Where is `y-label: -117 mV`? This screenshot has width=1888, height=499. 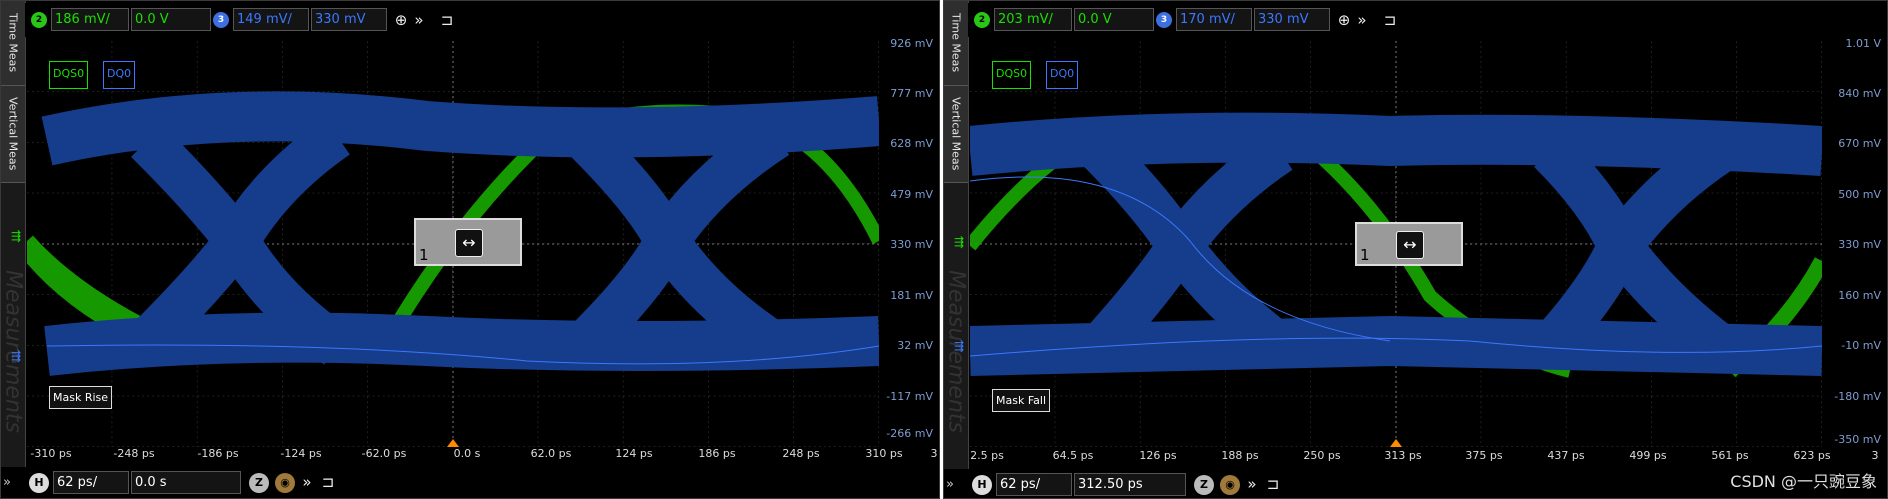 y-label: -117 mV is located at coordinates (909, 396).